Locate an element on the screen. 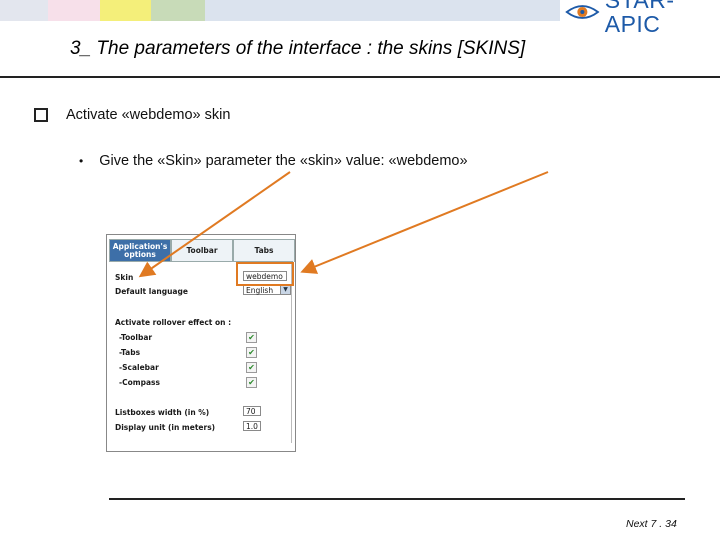 The image size is (720, 540). checkbox-bullet-icon is located at coordinates (41, 115).